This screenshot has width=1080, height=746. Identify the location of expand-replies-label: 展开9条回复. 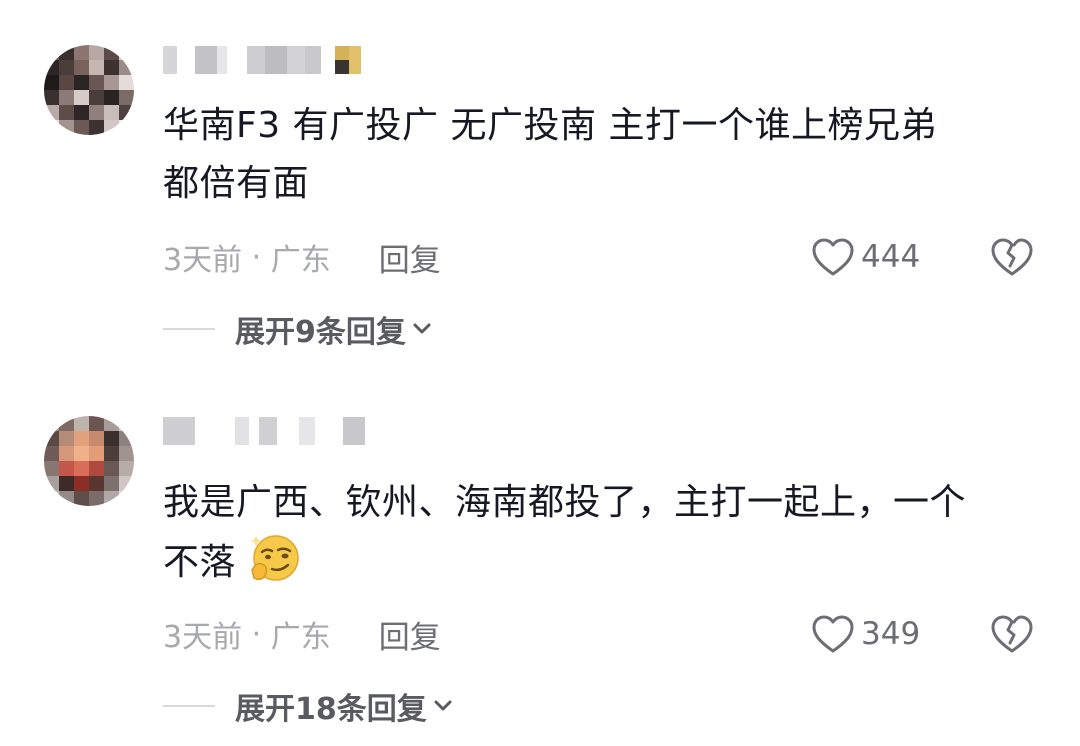
(320, 332).